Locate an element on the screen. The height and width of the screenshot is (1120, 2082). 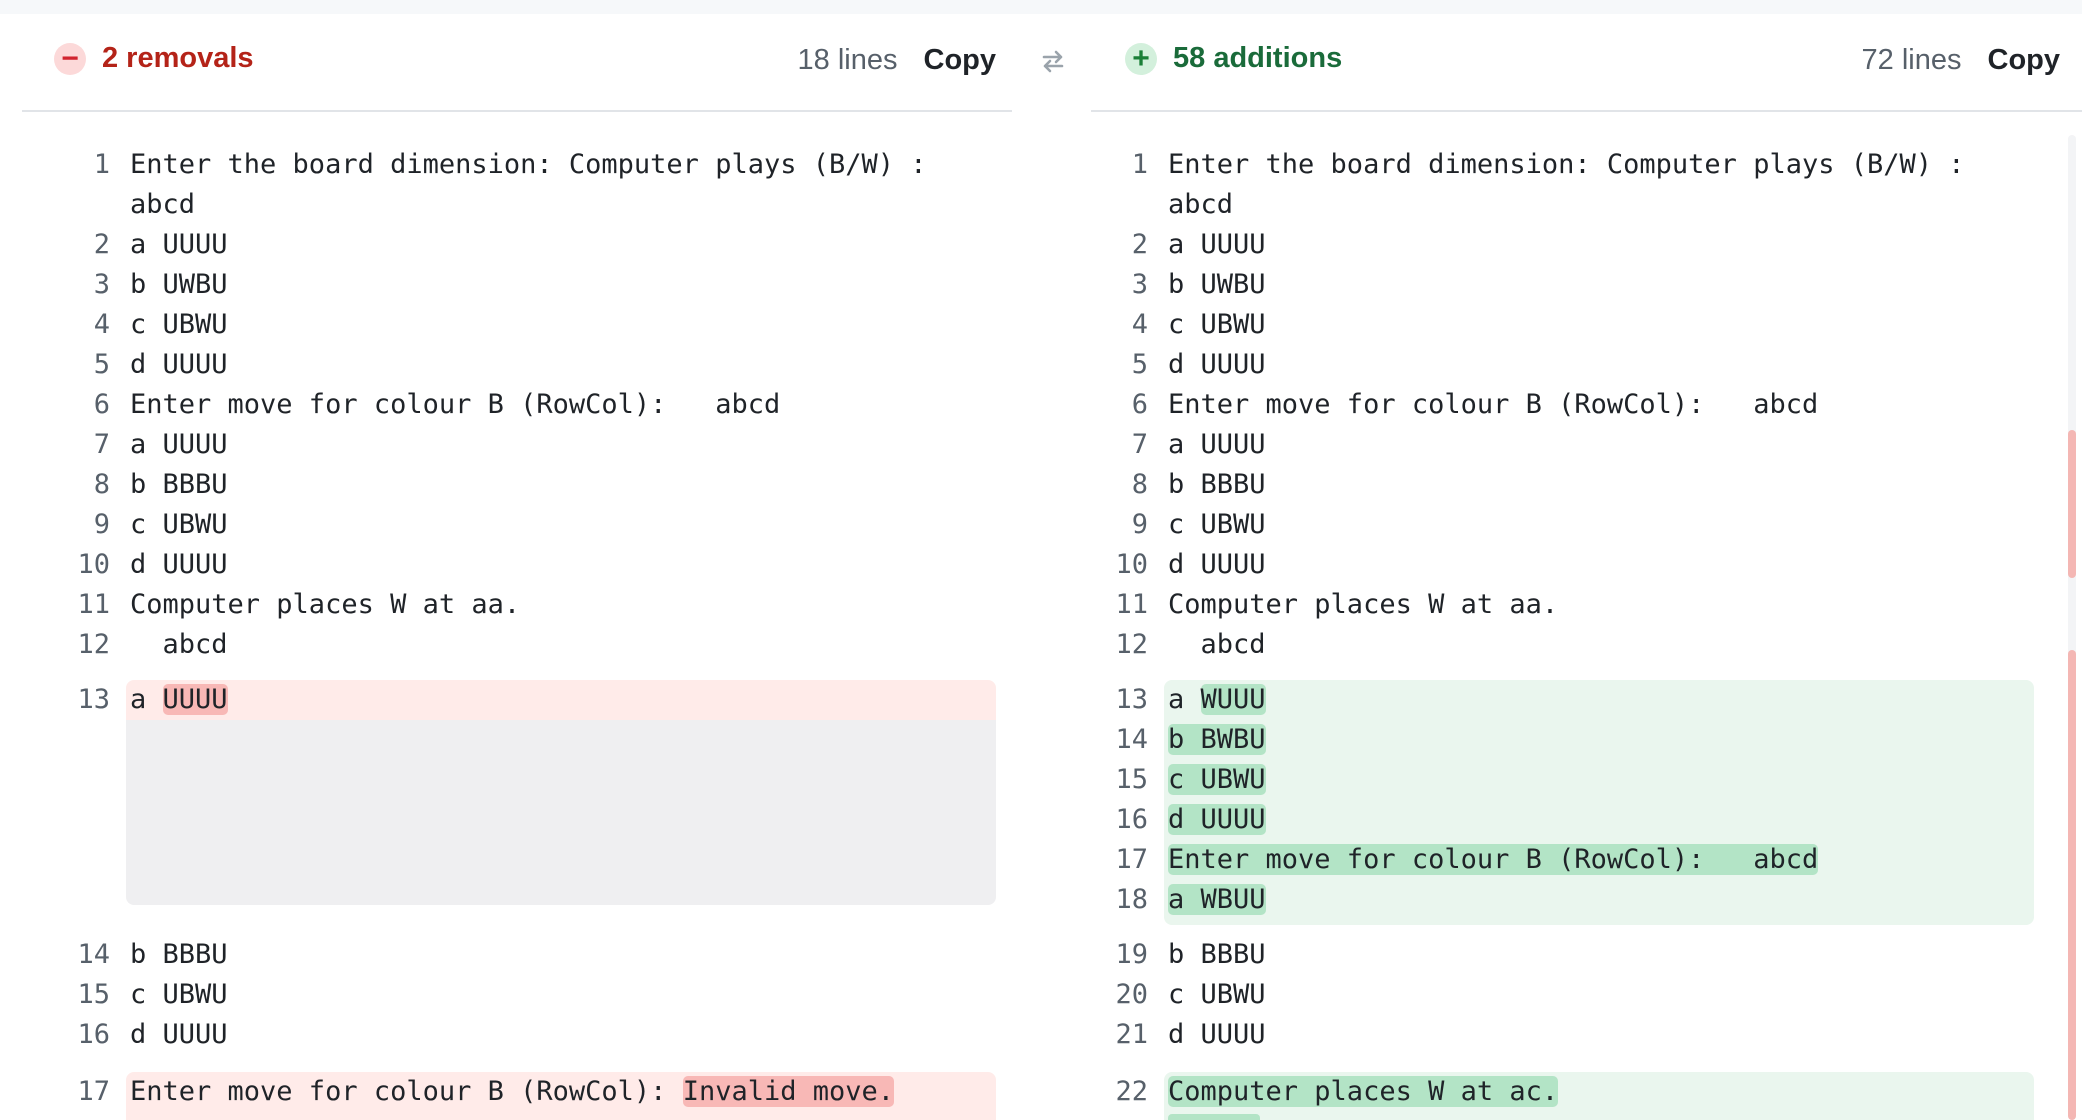
diff-line-added: 18 a WBUU is located at coordinates (1190, 899).